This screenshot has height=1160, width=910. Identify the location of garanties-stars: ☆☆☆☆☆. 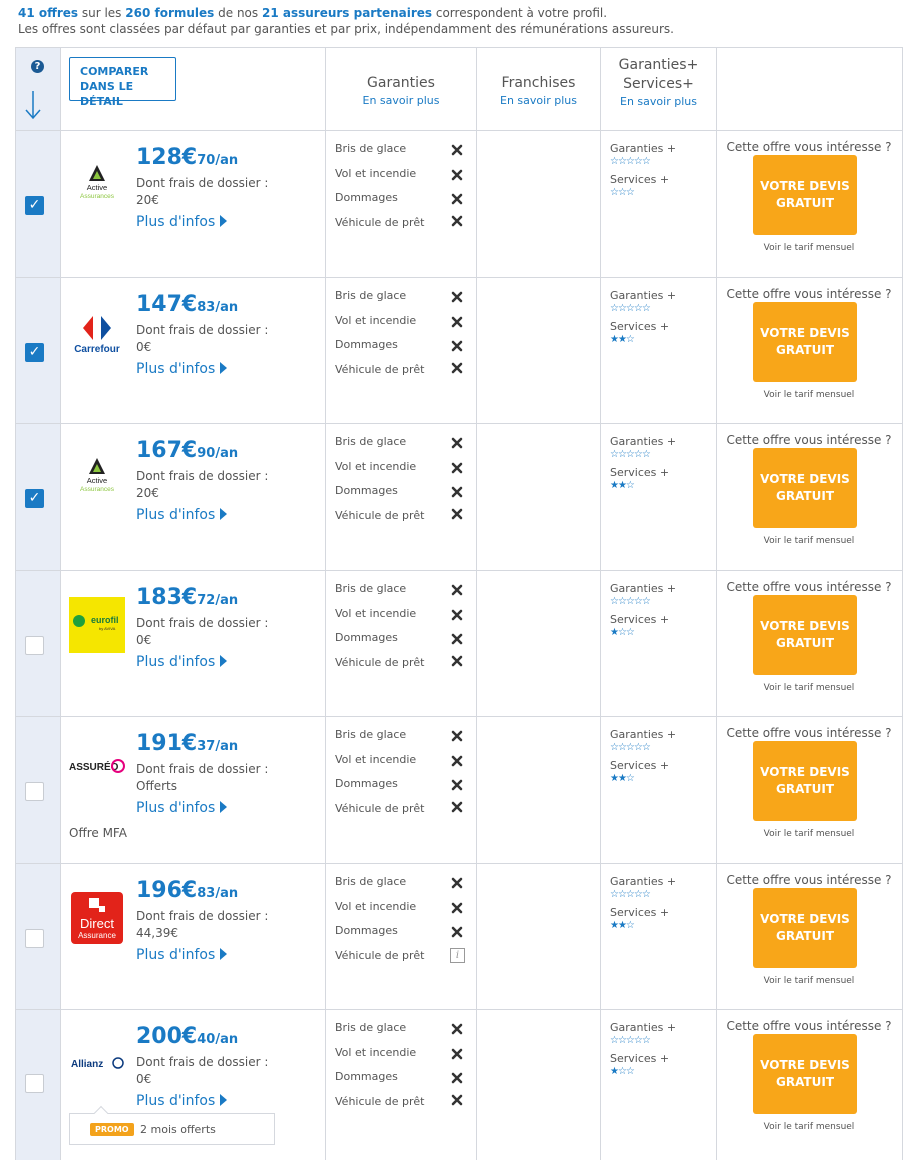
(630, 1040).